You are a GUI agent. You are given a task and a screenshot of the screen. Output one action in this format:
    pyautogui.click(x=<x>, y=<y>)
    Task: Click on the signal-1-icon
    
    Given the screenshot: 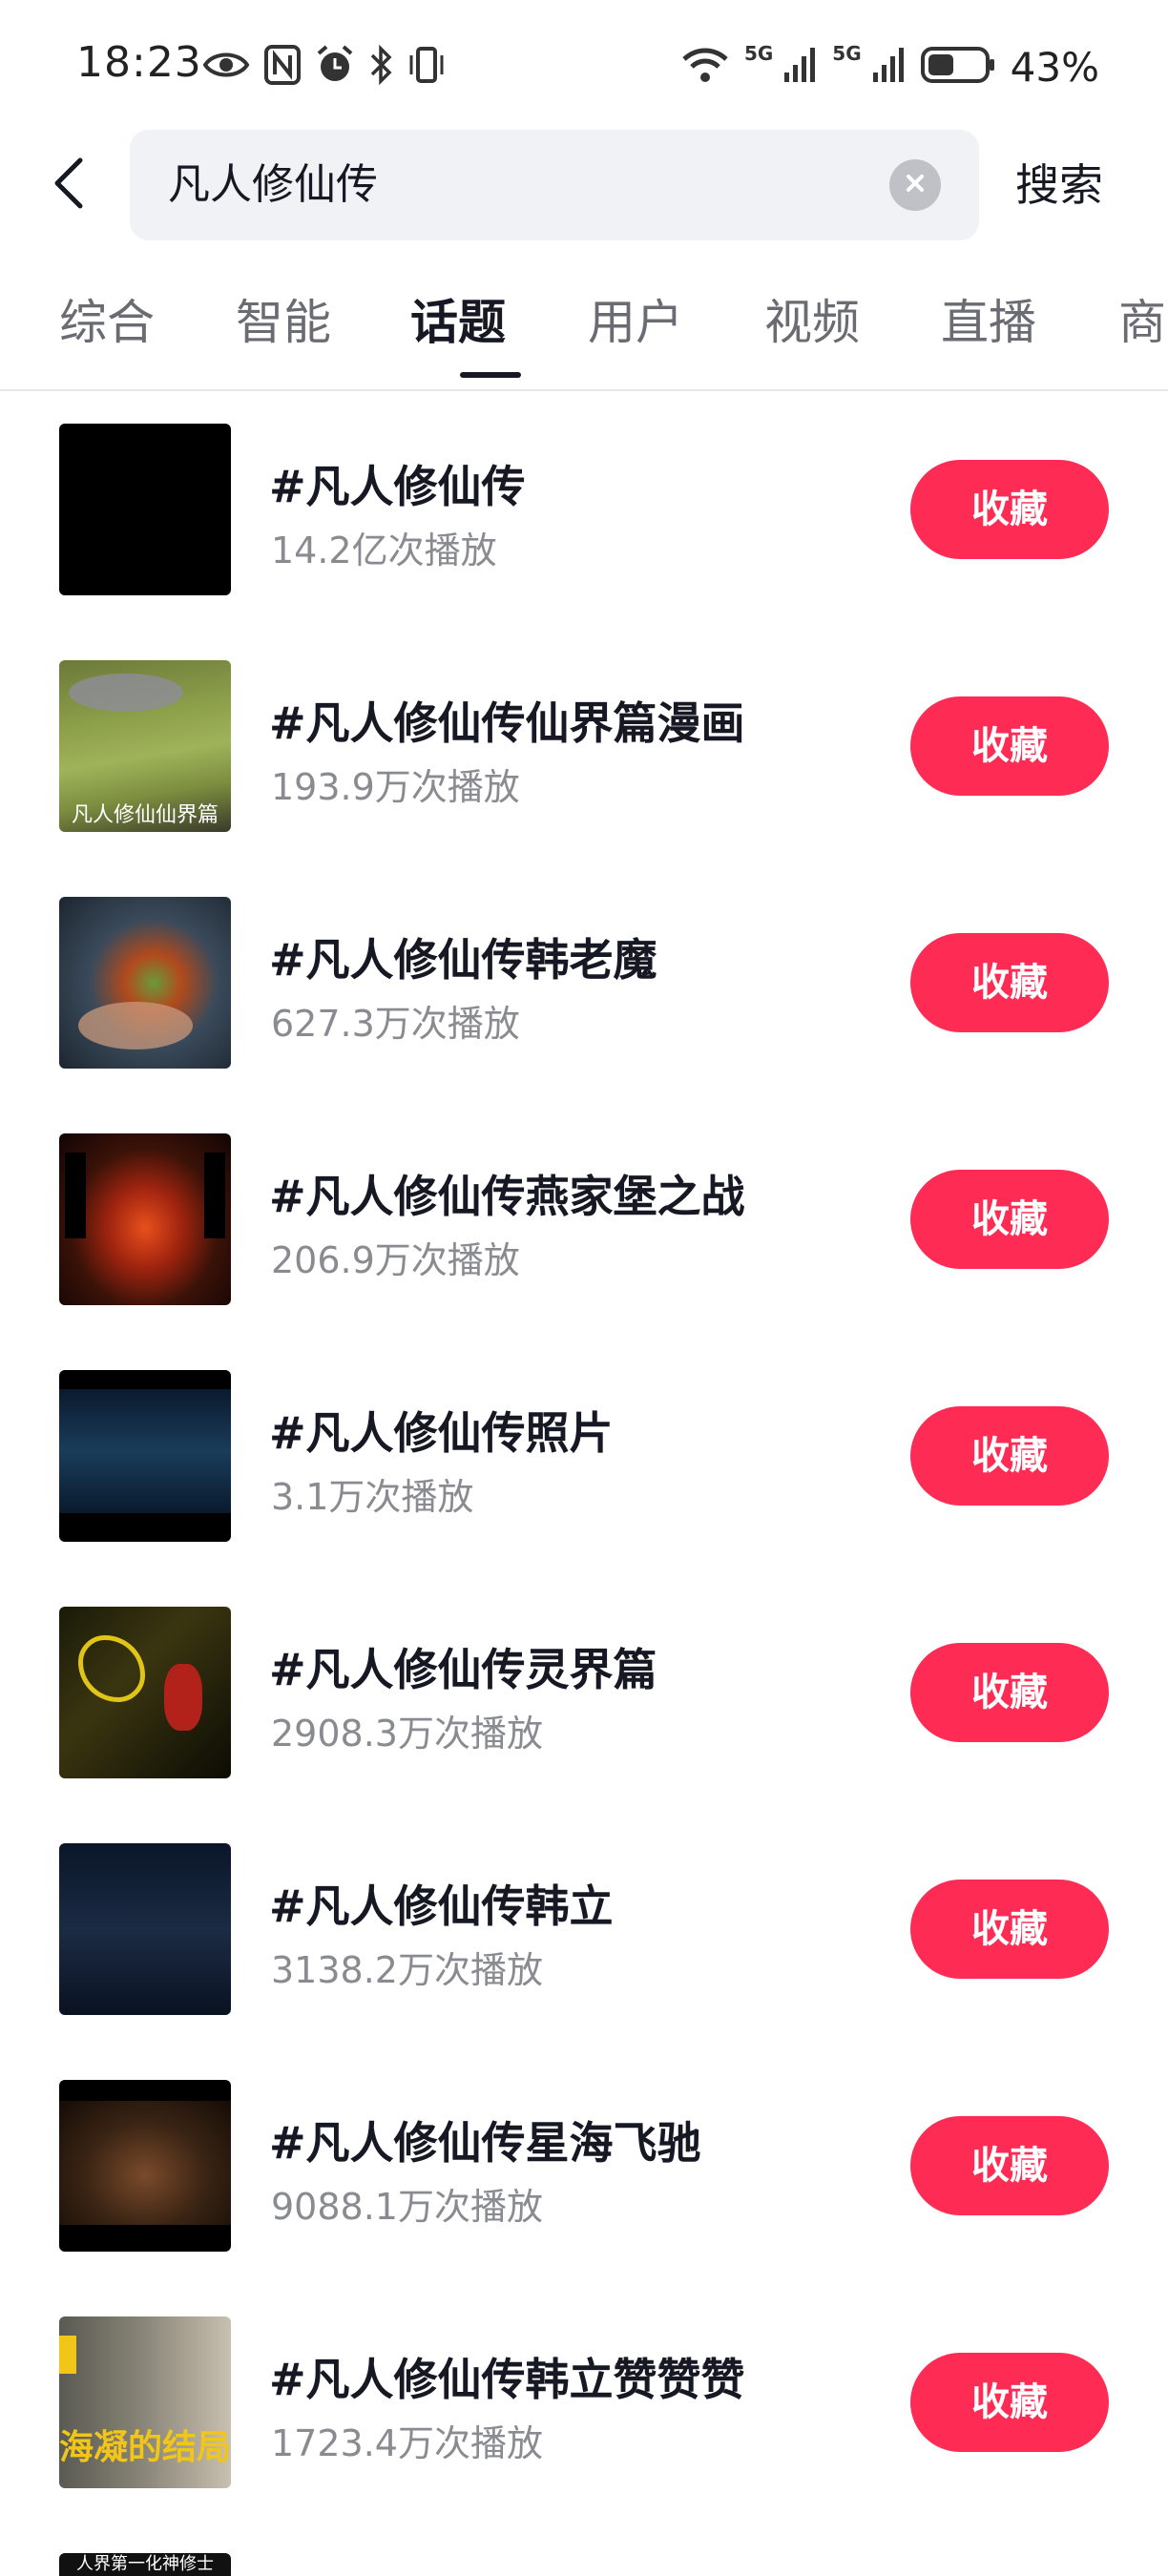 What is the action you would take?
    pyautogui.click(x=799, y=67)
    